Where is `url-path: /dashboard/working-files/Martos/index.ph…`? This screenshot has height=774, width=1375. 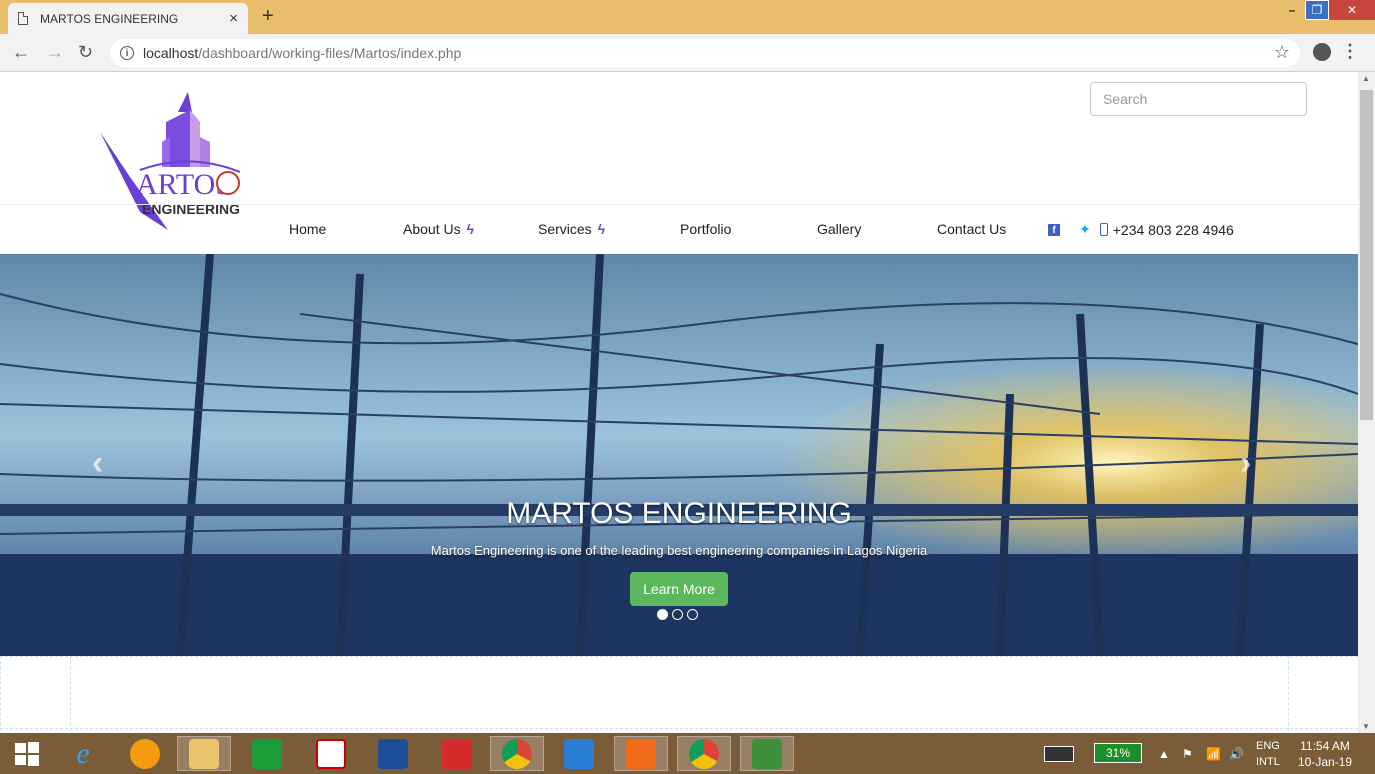
url-path: /dashboard/working-files/Martos/index.ph… is located at coordinates (330, 53).